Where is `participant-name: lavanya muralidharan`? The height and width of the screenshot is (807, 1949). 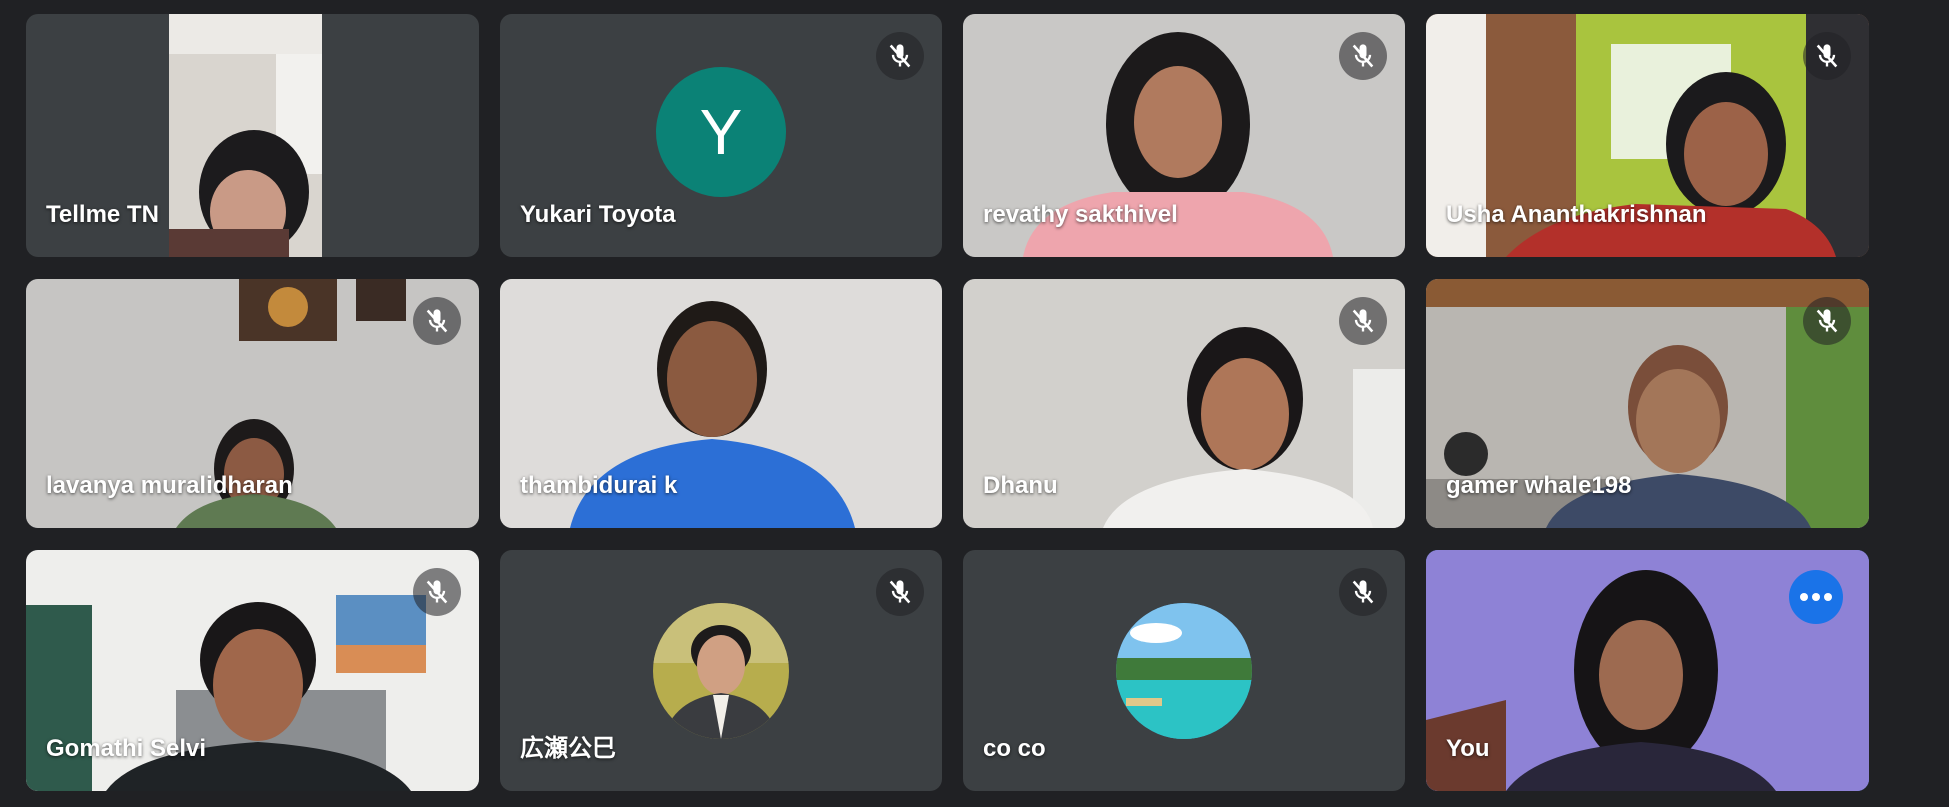
participant-name: lavanya muralidharan is located at coordinates (169, 485).